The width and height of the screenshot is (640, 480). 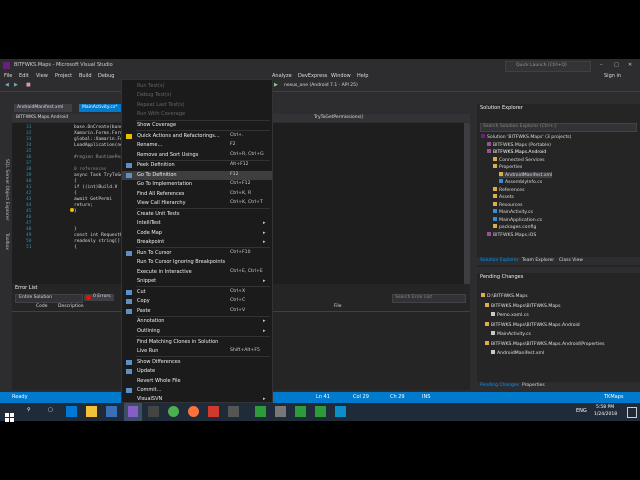 I want to click on menu-debug: Debug, so click(x=106, y=76).